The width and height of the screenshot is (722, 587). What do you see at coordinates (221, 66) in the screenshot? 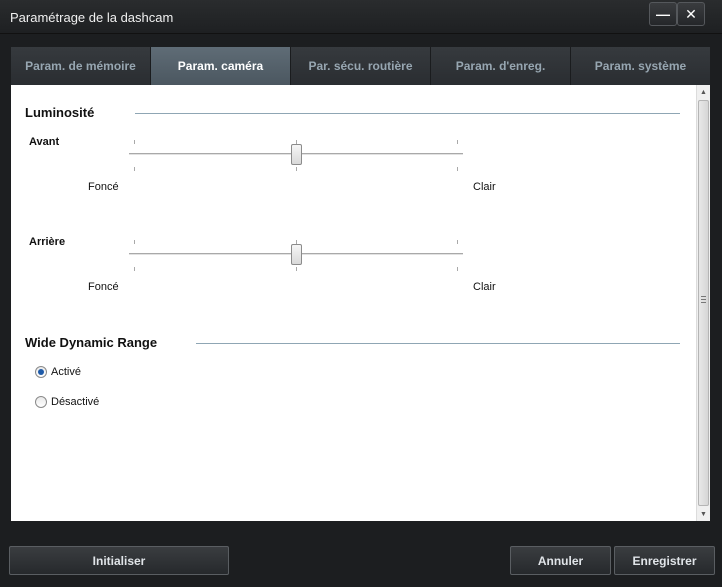
I see `tab-camera-settings: Param. caméra` at bounding box center [221, 66].